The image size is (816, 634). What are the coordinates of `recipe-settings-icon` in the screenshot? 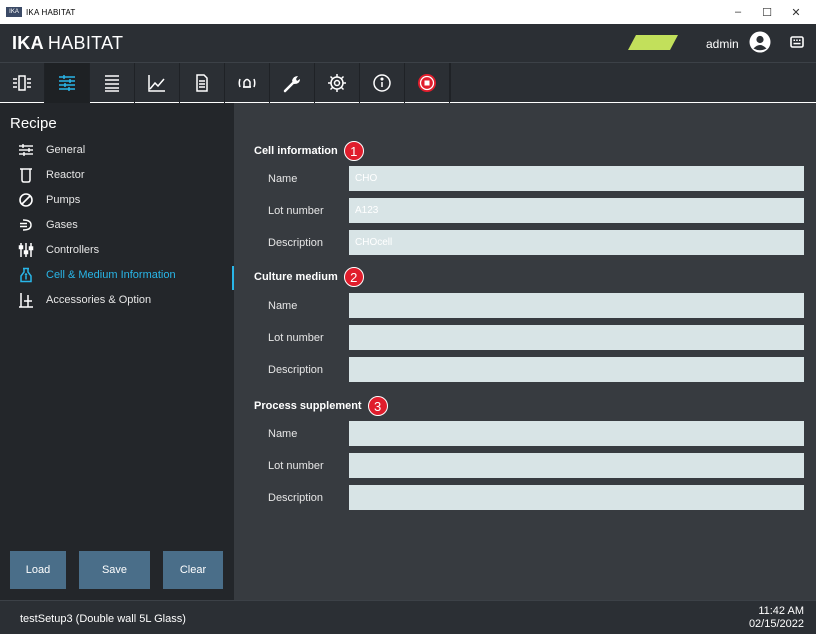 It's located at (67, 83).